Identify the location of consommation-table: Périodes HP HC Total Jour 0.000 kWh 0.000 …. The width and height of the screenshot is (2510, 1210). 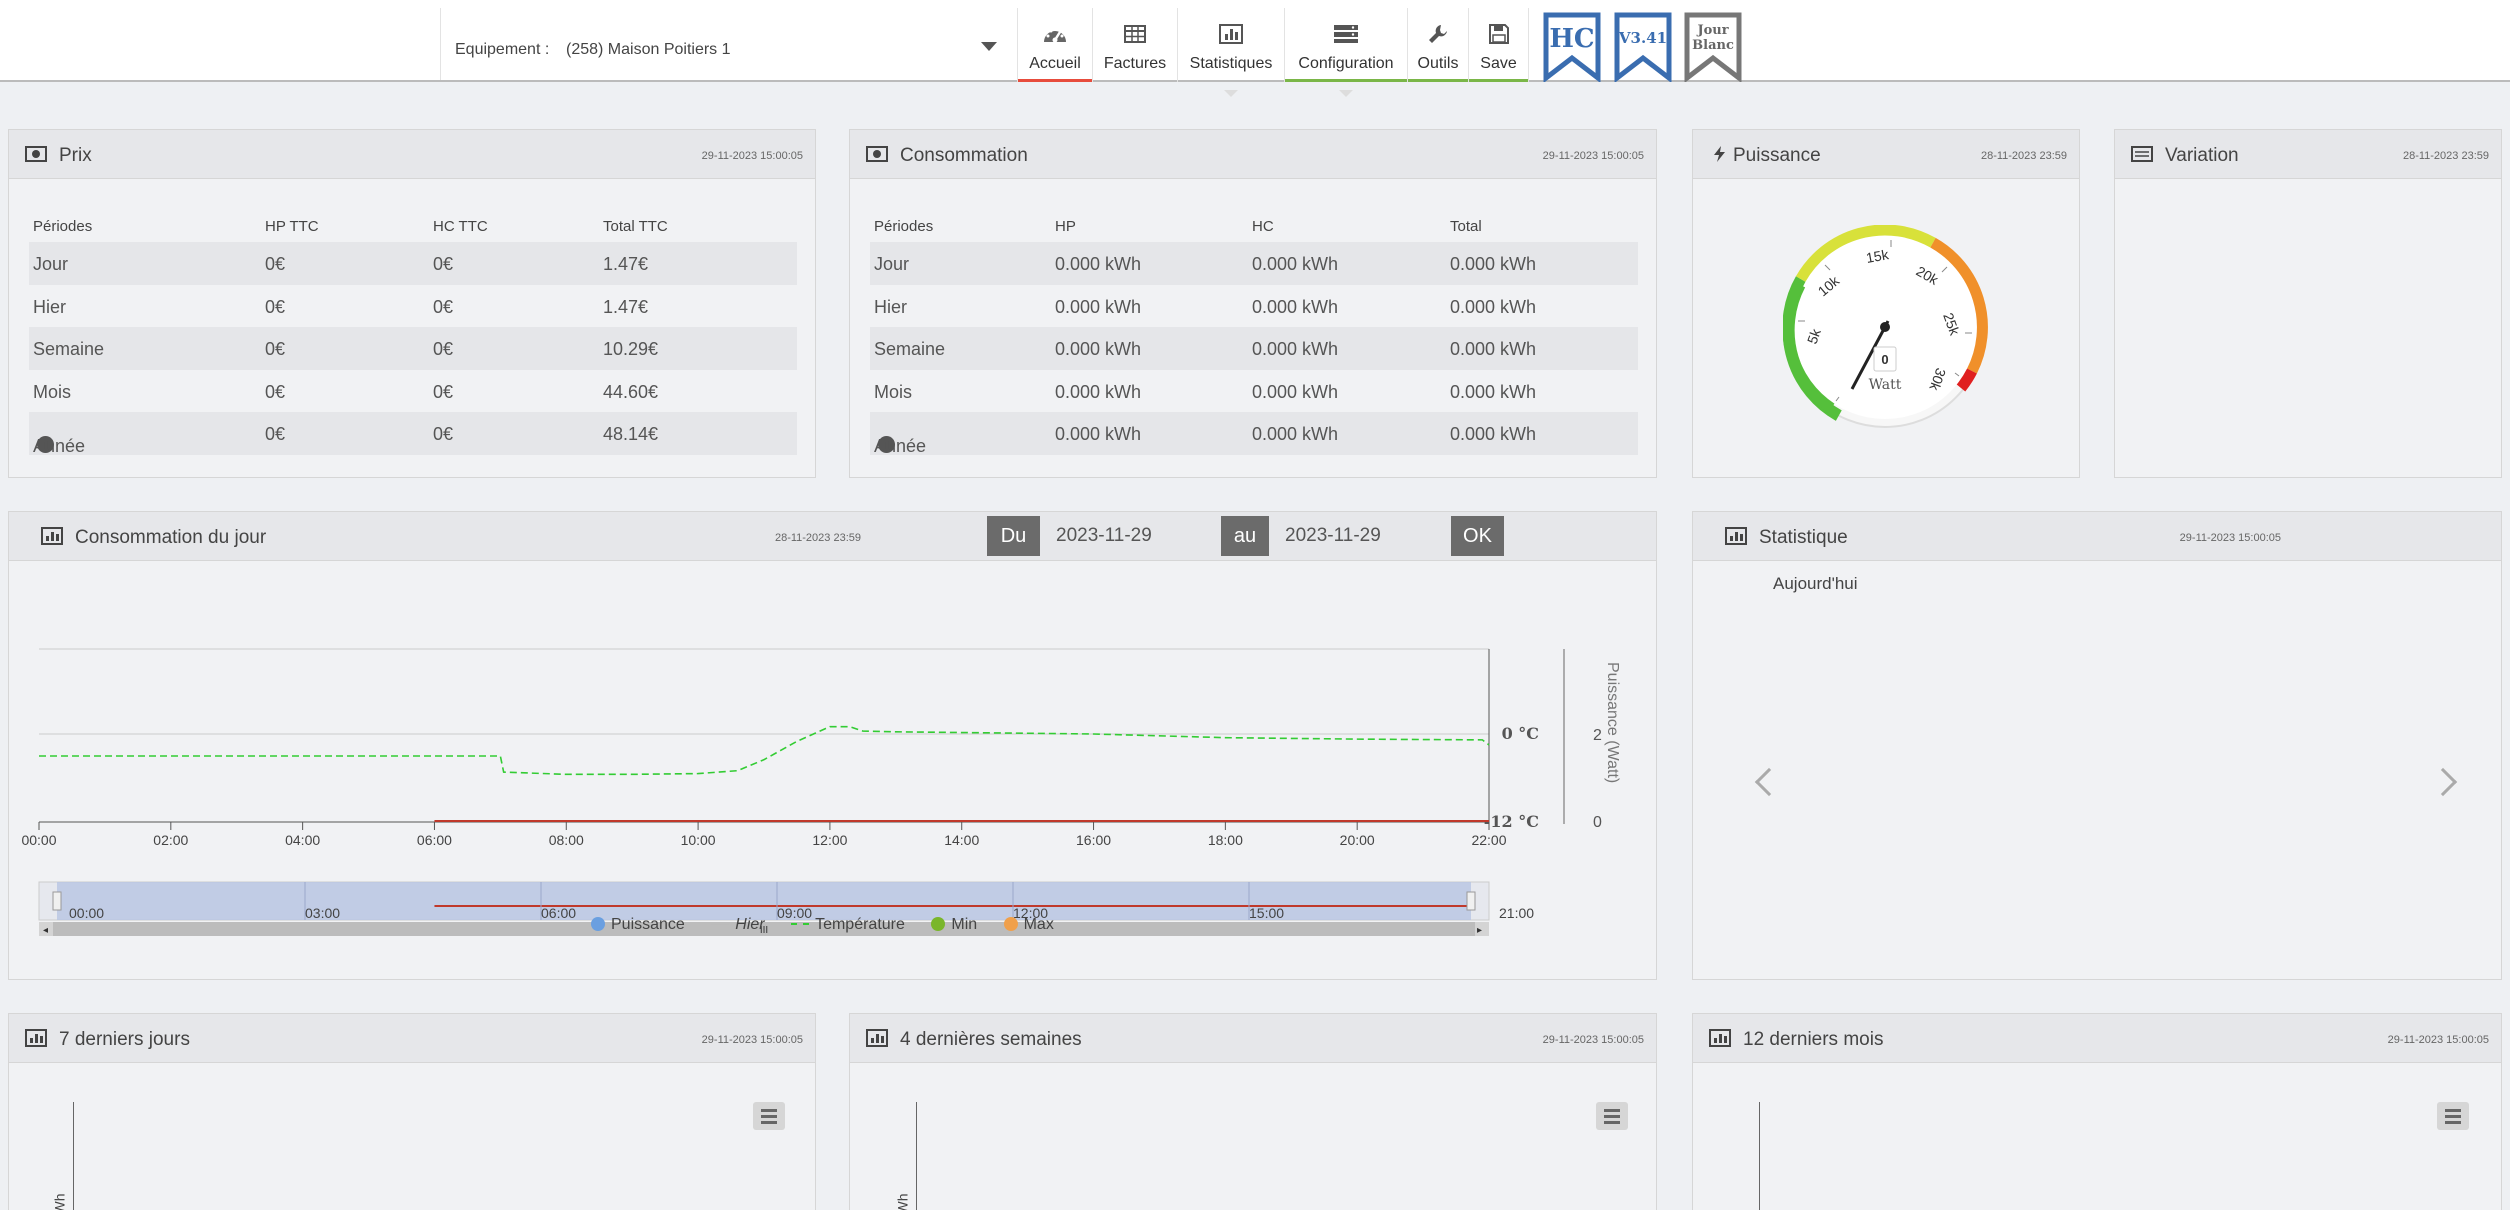
(1254, 333).